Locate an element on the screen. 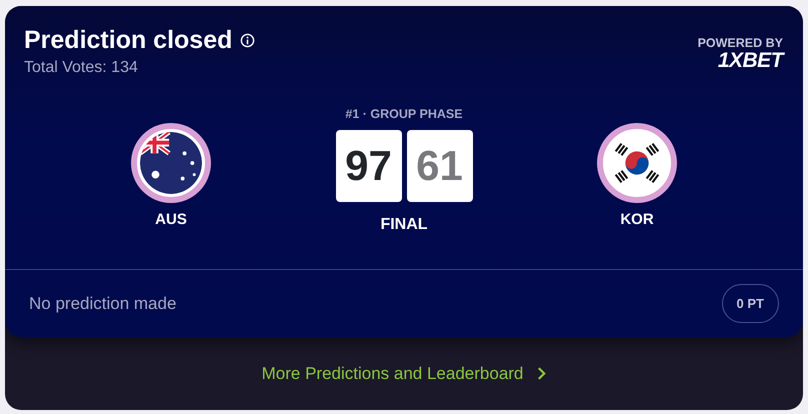  match-phase: #1 · GROUP PHASE is located at coordinates (404, 114).